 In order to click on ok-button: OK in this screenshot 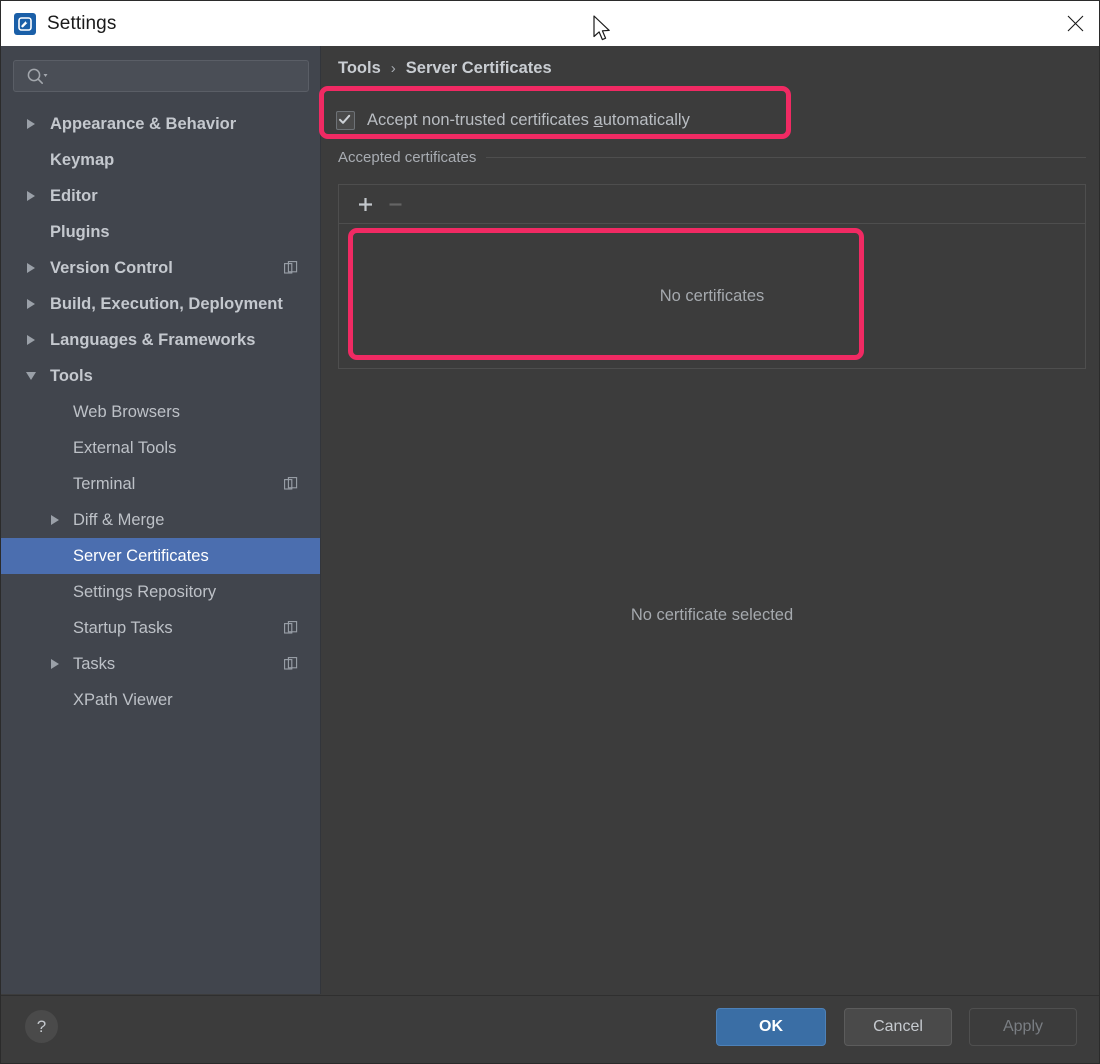, I will do `click(771, 1027)`.